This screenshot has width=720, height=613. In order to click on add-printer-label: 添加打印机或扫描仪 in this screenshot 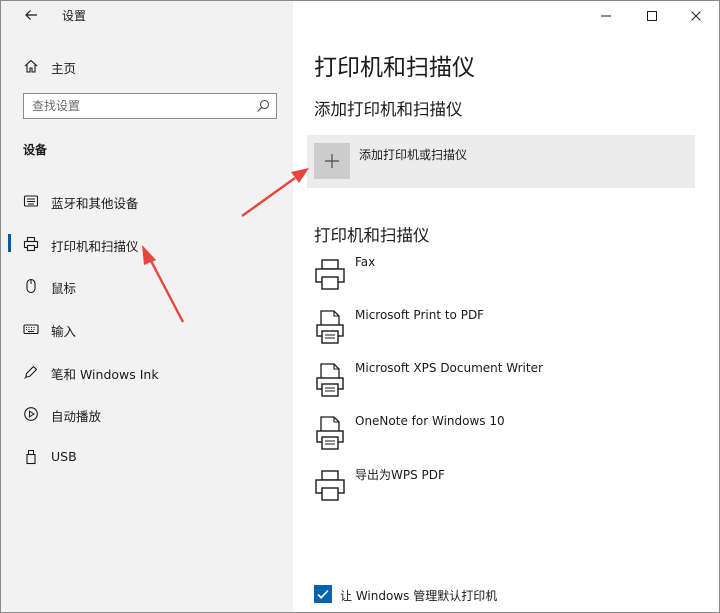, I will do `click(413, 155)`.